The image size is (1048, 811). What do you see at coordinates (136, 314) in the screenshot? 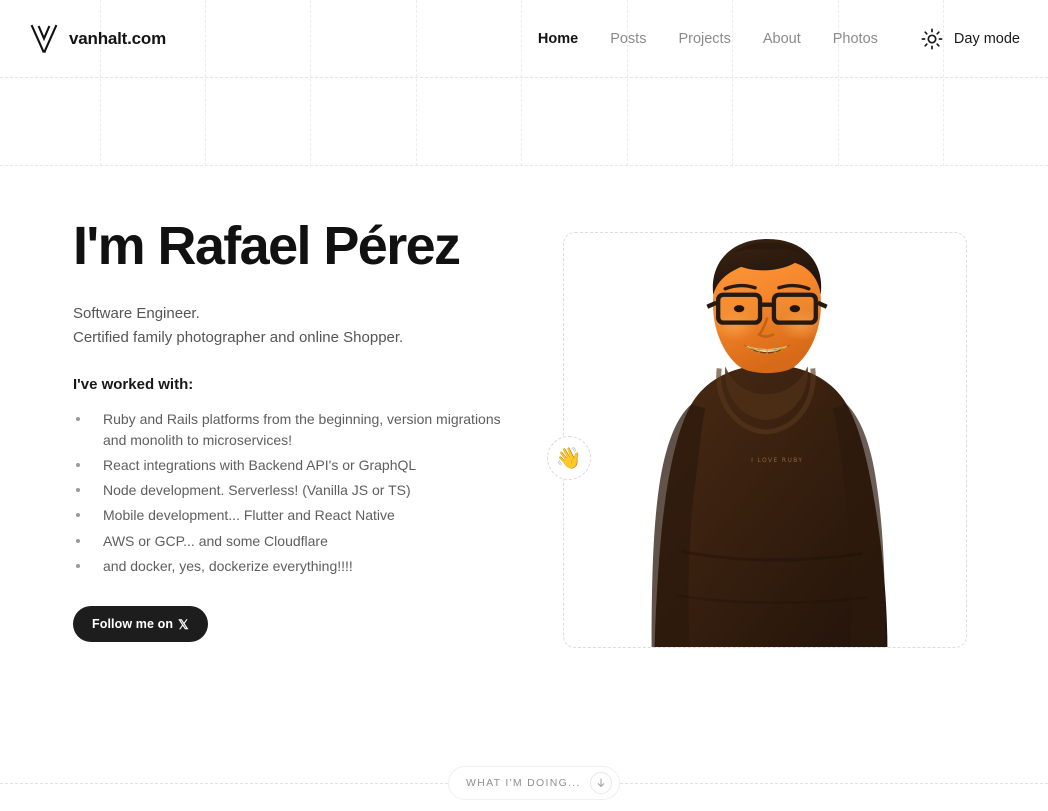
I see `hero-subtitle-line-1: Software Engineer.` at bounding box center [136, 314].